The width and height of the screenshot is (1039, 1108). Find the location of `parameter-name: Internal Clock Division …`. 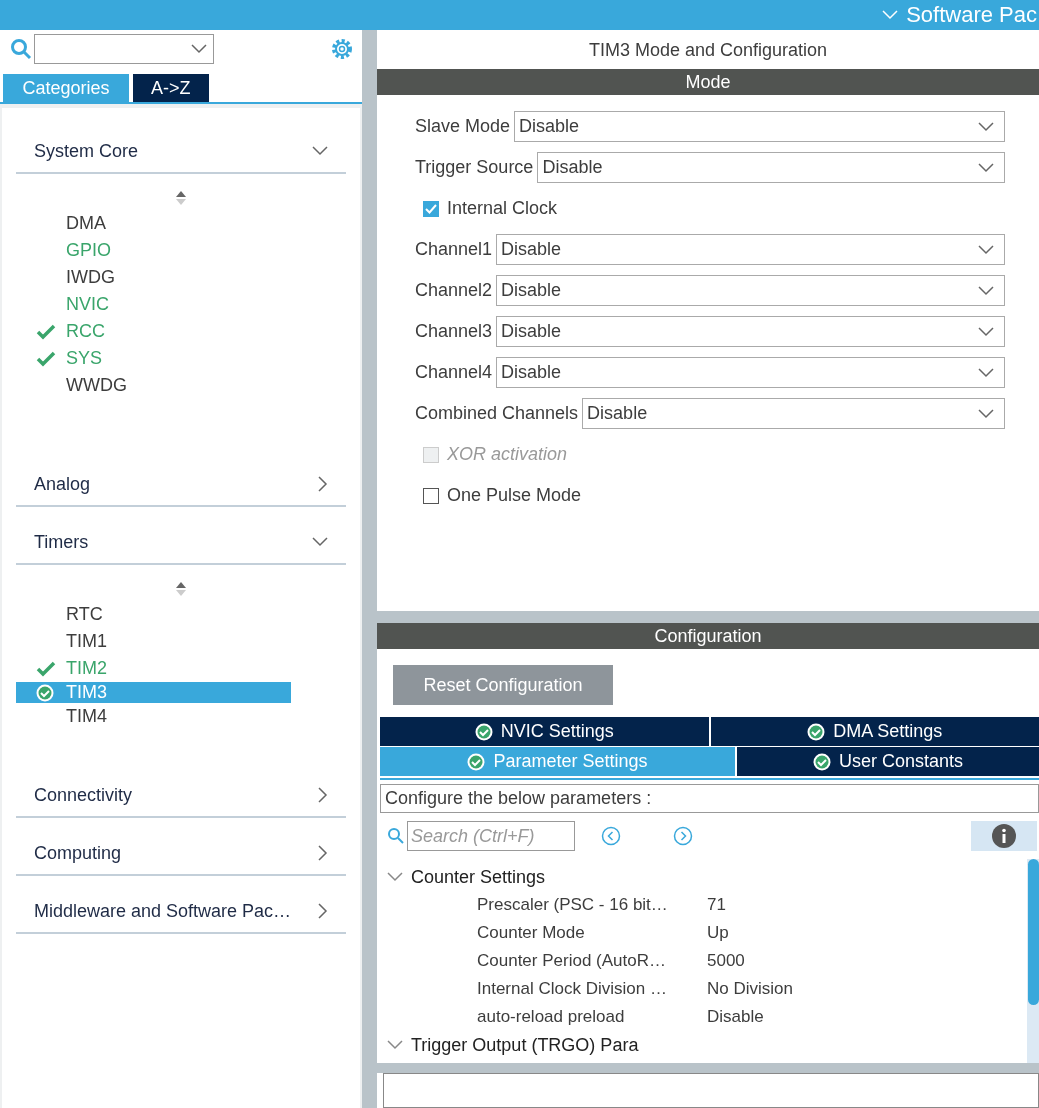

parameter-name: Internal Clock Division … is located at coordinates (572, 989).